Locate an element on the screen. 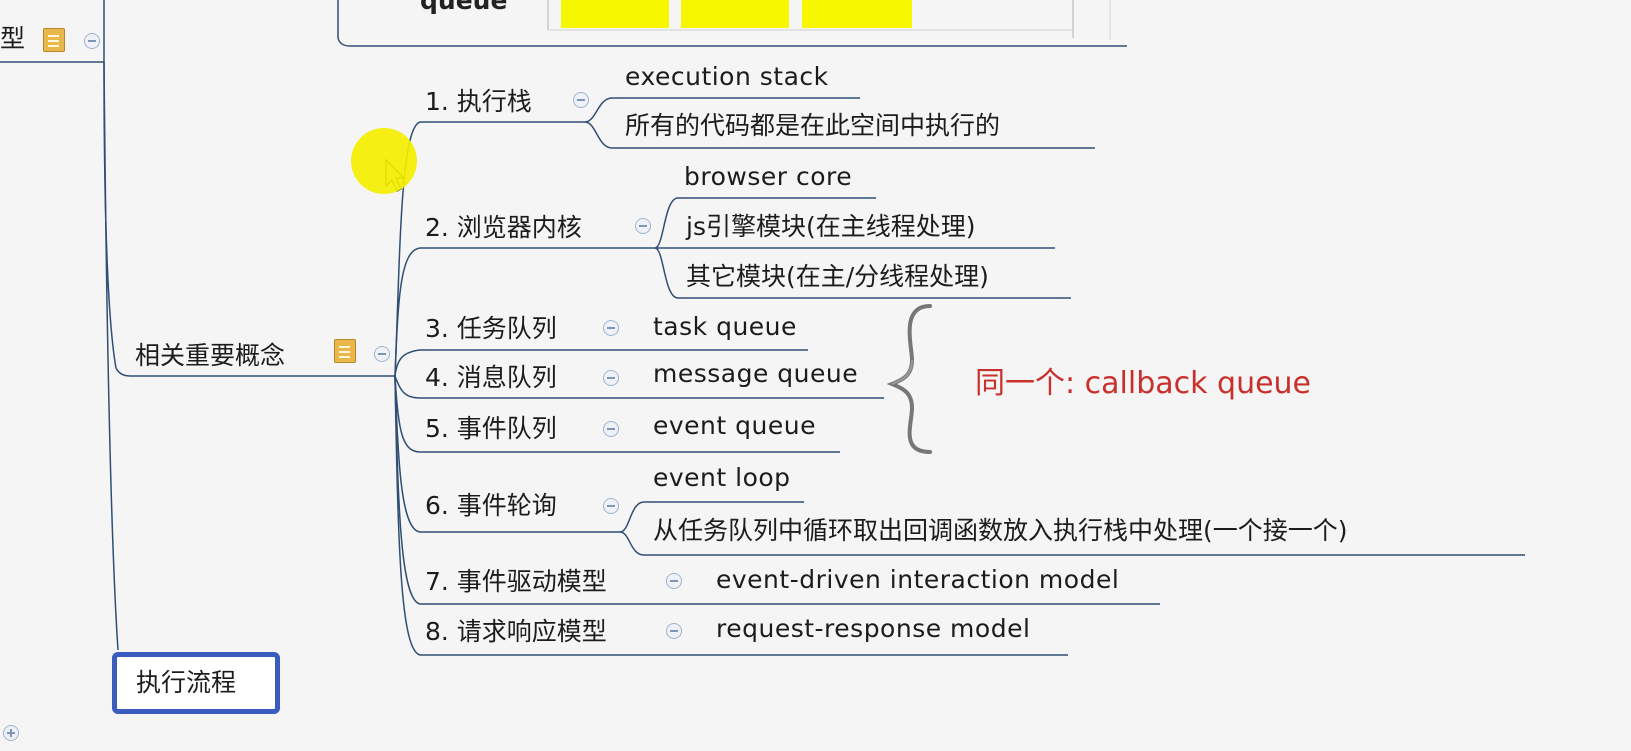 This screenshot has height=751, width=1631. branch-4-child-1: message queue is located at coordinates (755, 374).